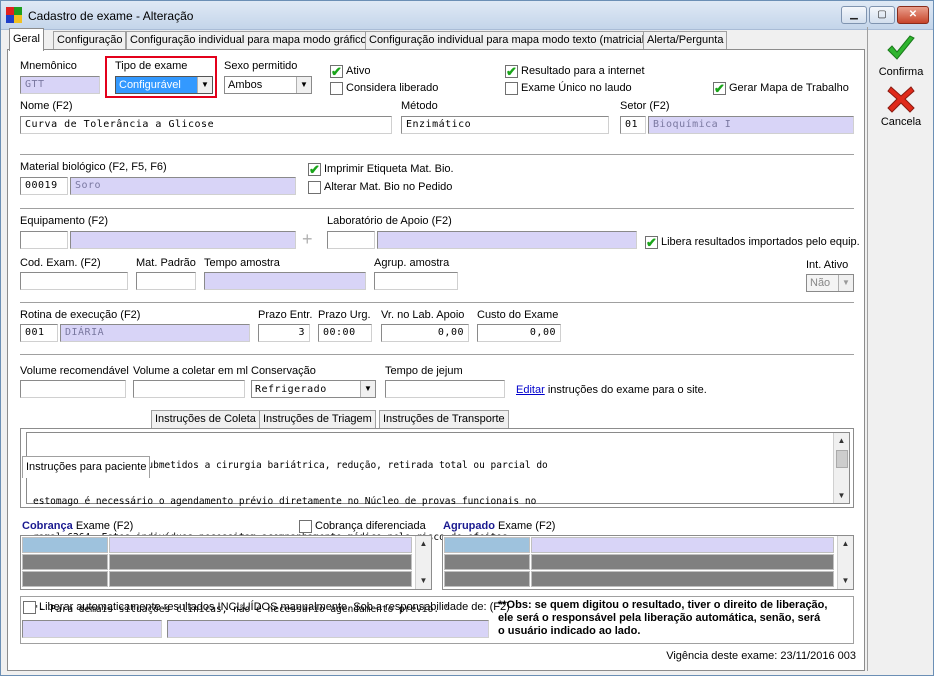  Describe the element at coordinates (60, 263) in the screenshot. I see `cod-exam-label: Cod. Exam. (F2)` at that location.